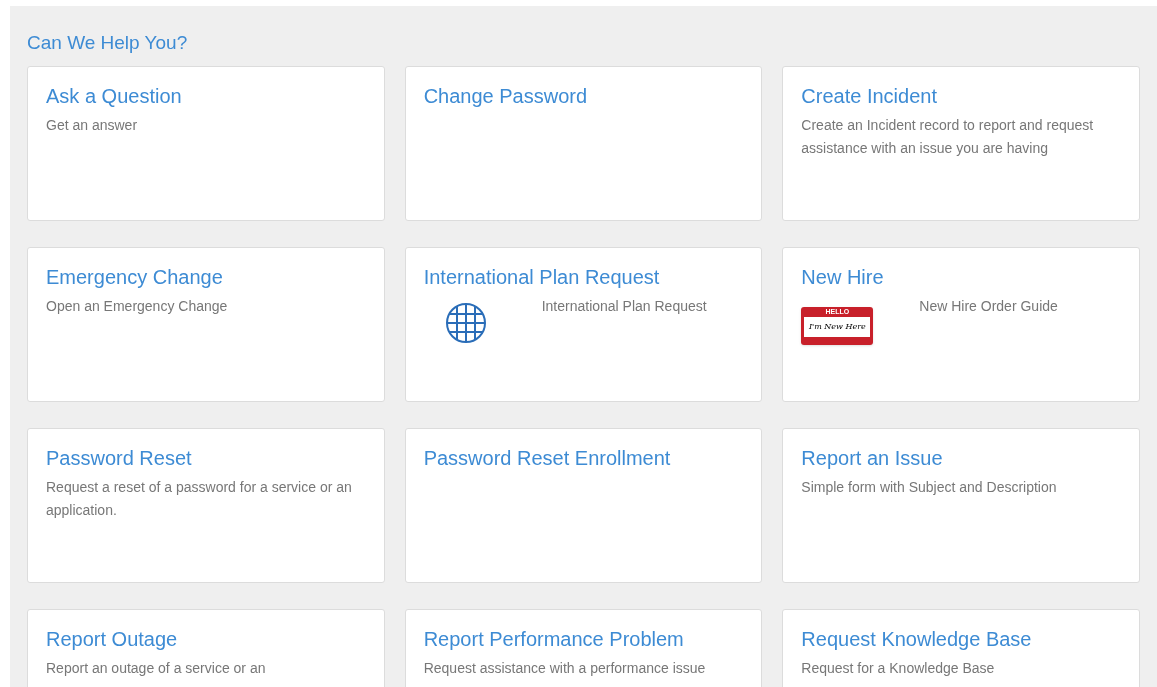  What do you see at coordinates (206, 648) in the screenshot?
I see `catalog-card: Report Outage Report an outage of a service or an` at bounding box center [206, 648].